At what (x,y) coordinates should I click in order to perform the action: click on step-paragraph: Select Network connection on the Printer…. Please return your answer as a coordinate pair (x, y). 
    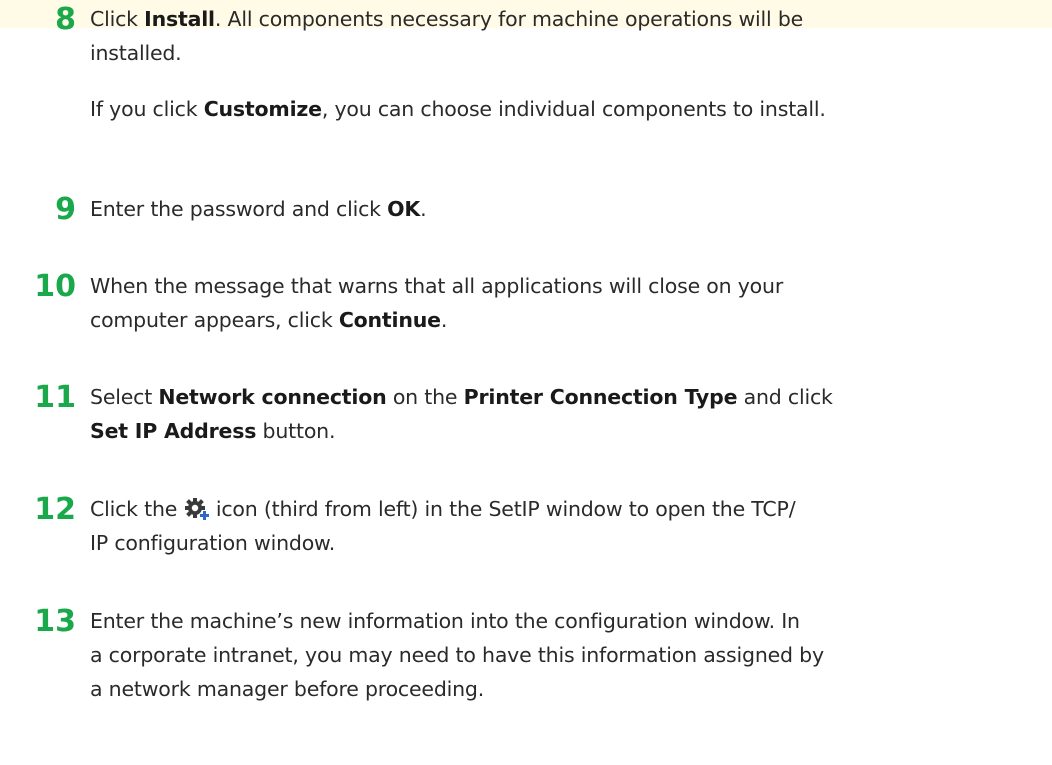
    Looking at the image, I should click on (461, 414).